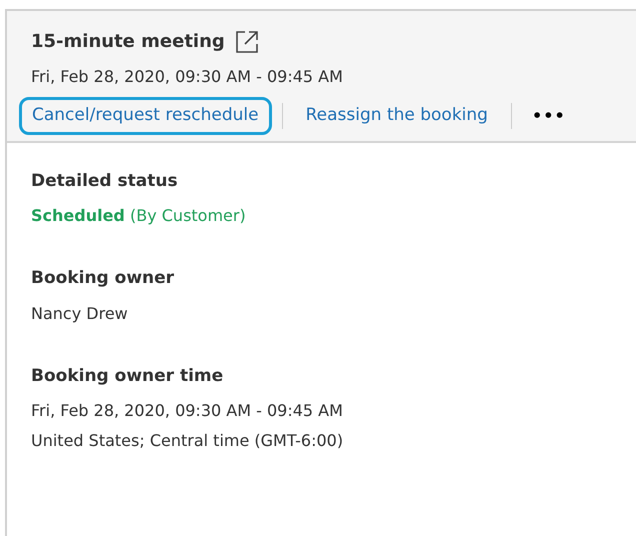  I want to click on meeting-title: 15-minute meeting, so click(128, 42).